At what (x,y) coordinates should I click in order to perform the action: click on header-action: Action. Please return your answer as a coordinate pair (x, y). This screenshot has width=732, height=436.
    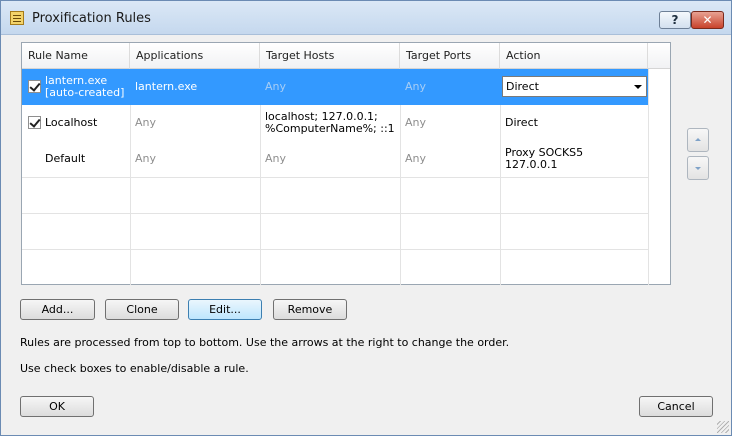
    Looking at the image, I should click on (574, 56).